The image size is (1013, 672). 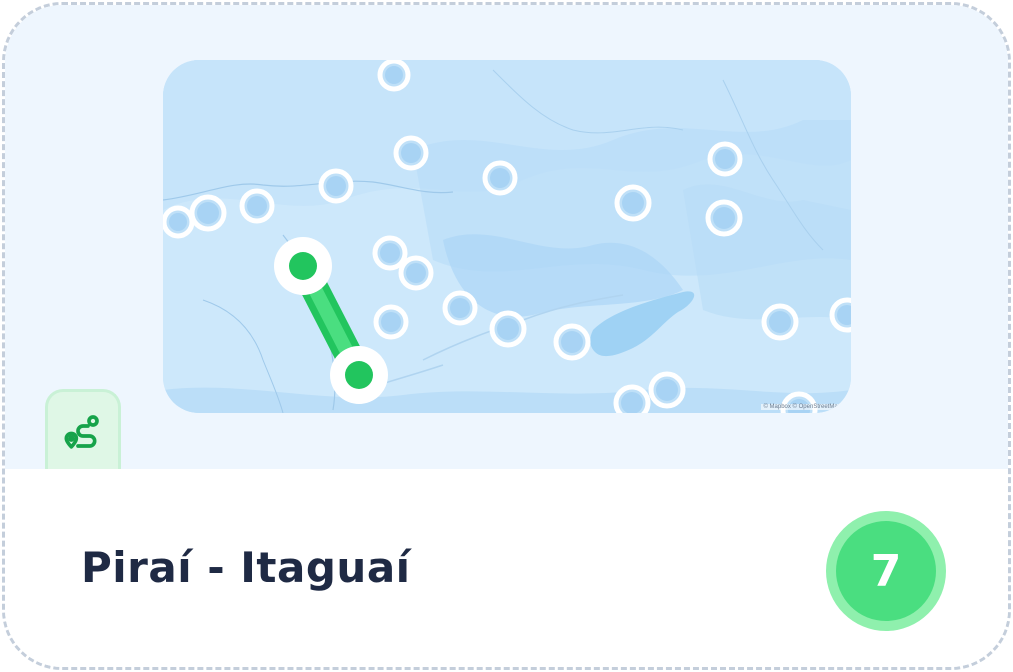 What do you see at coordinates (303, 266) in the screenshot?
I see `route-start-pin` at bounding box center [303, 266].